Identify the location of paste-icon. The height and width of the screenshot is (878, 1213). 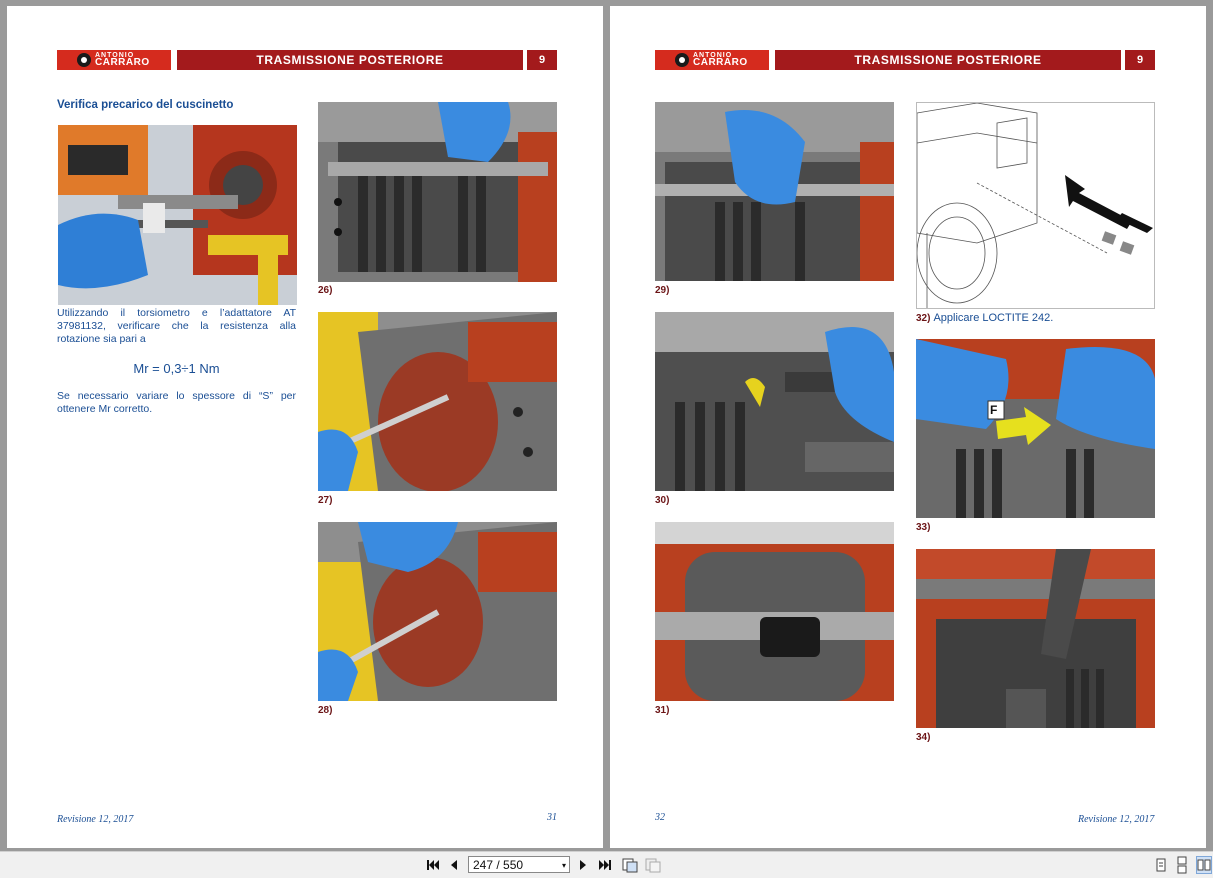
(653, 865).